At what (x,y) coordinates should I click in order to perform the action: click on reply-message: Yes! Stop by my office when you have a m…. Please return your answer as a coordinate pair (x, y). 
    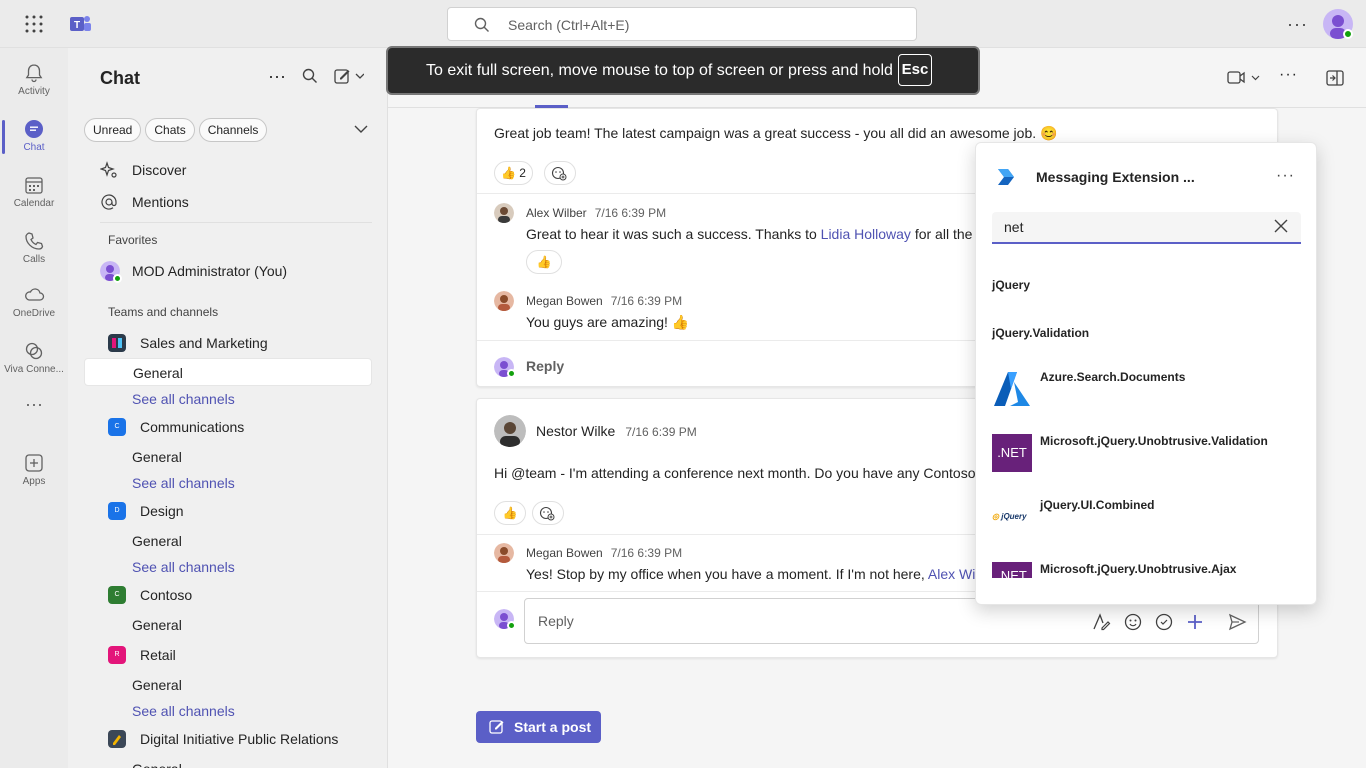
    Looking at the image, I should click on (752, 574).